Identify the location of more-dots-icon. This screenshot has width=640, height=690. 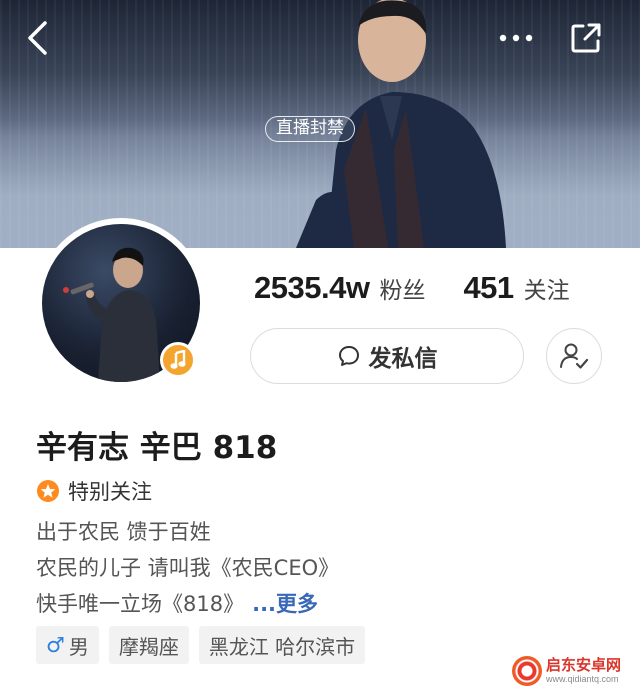
(516, 38).